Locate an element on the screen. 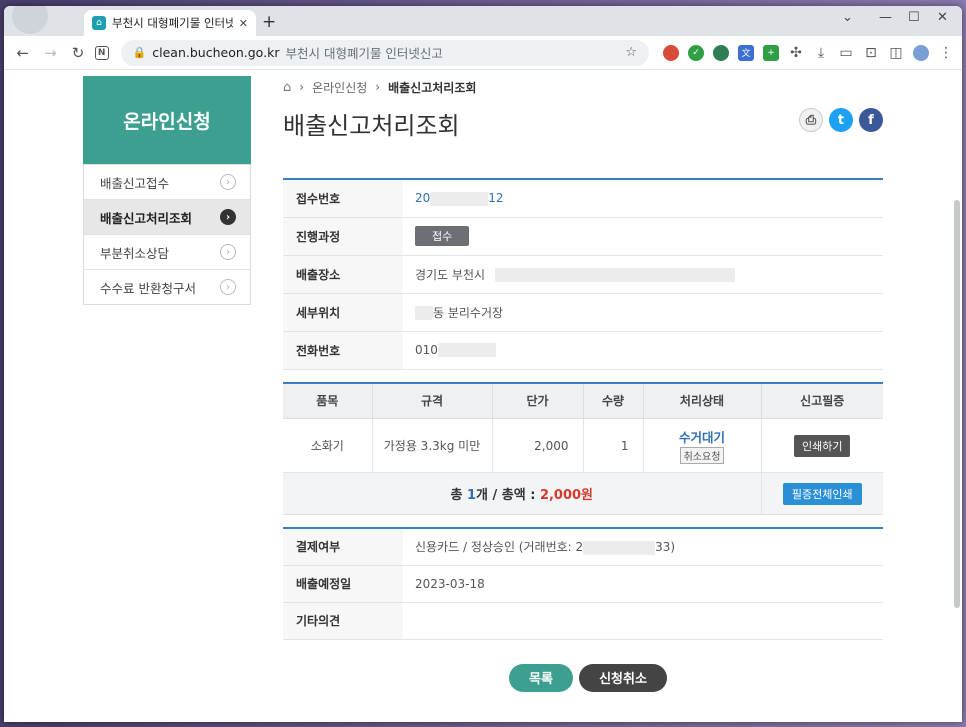 The height and width of the screenshot is (727, 966). sidebar-title: 온라인신청 is located at coordinates (167, 120).